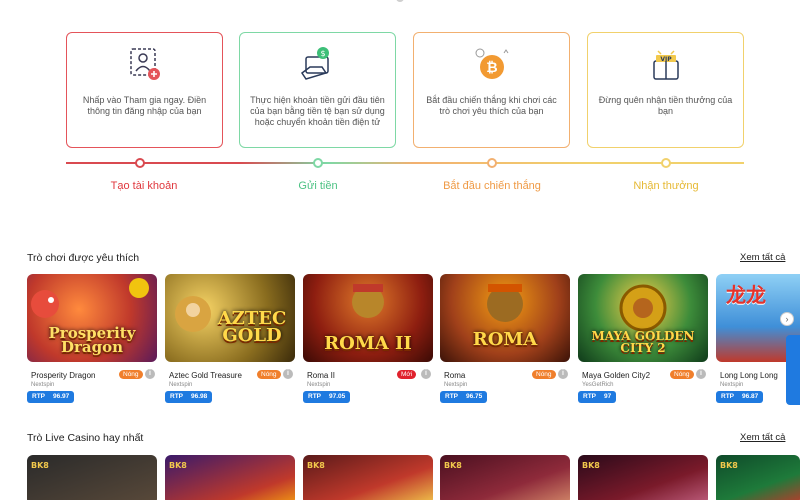  I want to click on floating-side-tab, so click(793, 370).